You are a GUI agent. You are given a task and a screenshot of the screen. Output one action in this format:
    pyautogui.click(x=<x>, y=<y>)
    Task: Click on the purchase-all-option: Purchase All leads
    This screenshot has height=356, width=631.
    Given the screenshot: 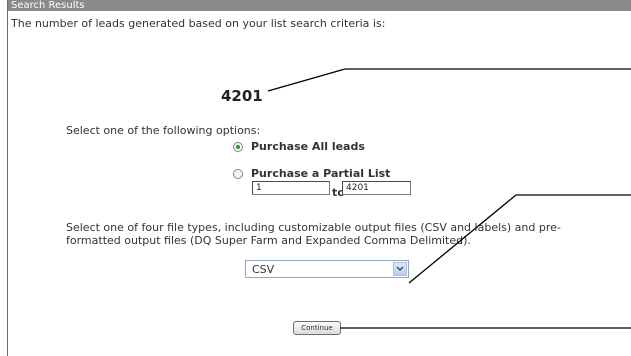 What is the action you would take?
    pyautogui.click(x=299, y=146)
    